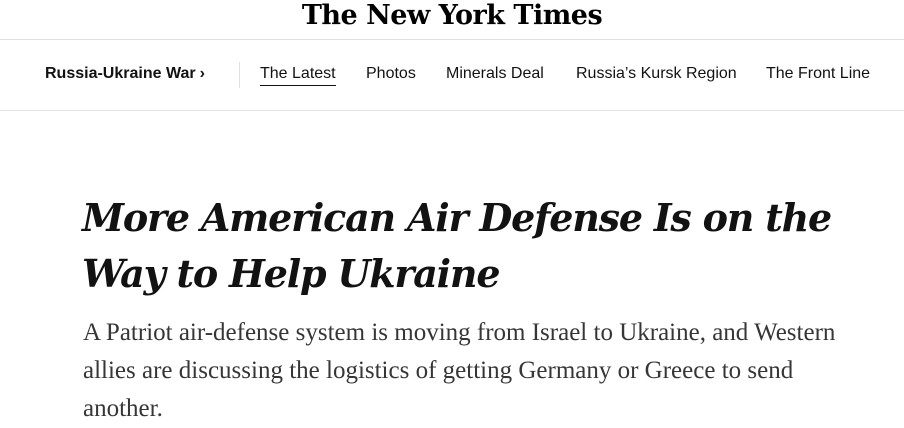 The image size is (904, 428). I want to click on masthead: The New York Times, so click(452, 20).